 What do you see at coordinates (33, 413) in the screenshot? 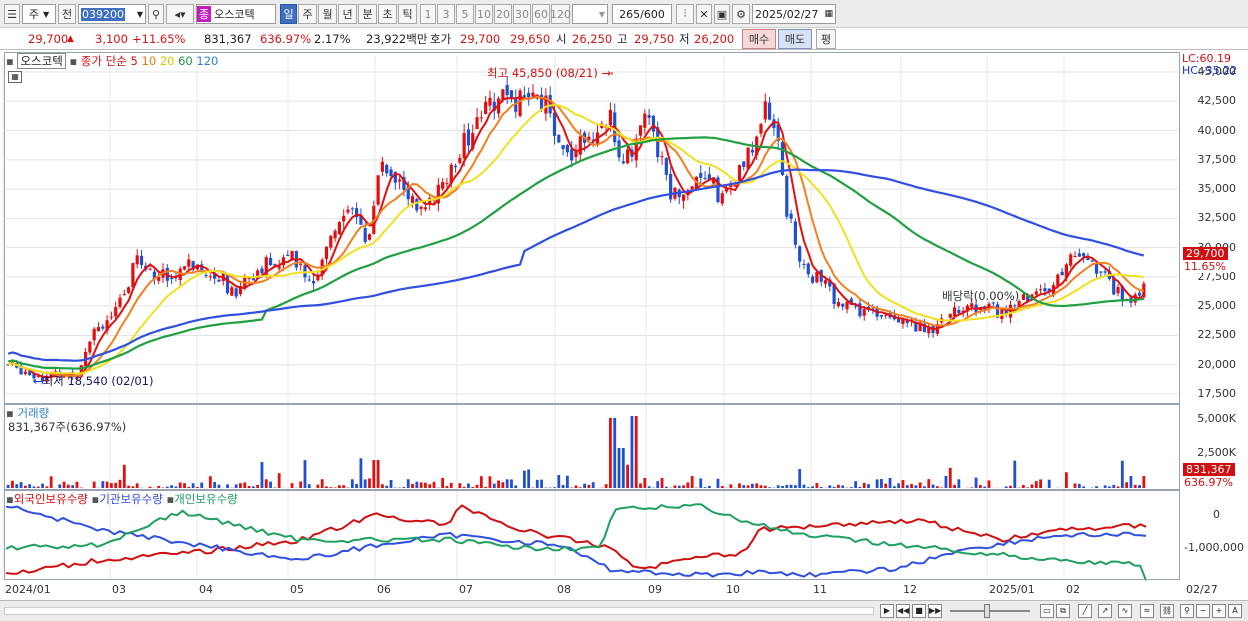
I see `volume-title: 거래량` at bounding box center [33, 413].